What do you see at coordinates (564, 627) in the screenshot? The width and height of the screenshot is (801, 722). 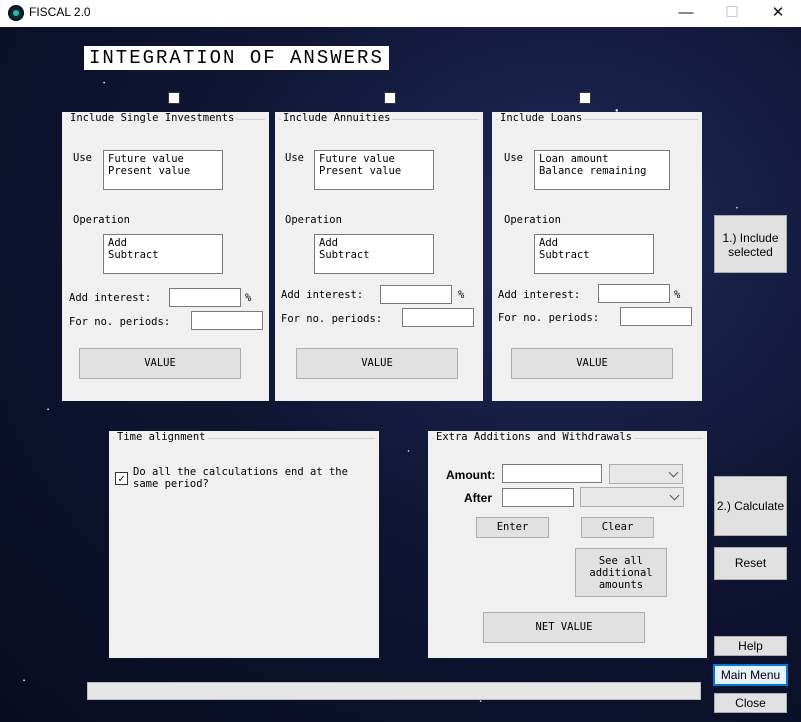 I see `net-value-button: NET VALUE` at bounding box center [564, 627].